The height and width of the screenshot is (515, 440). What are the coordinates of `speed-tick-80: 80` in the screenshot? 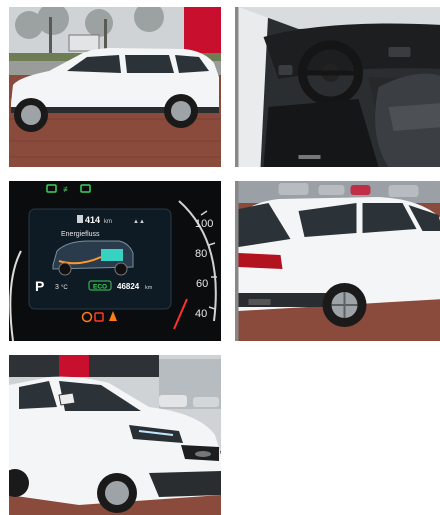 It's located at (201, 254).